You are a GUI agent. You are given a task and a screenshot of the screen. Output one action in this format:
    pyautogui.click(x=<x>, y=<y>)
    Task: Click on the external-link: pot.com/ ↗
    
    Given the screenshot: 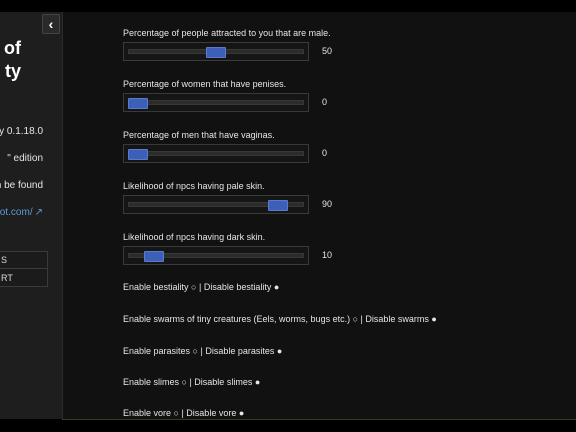 What is the action you would take?
    pyautogui.click(x=21, y=212)
    